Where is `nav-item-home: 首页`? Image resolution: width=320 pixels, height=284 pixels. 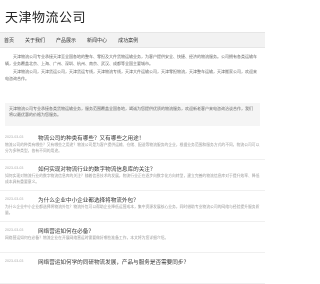
nav-item-home: 首页 is located at coordinates (9, 40).